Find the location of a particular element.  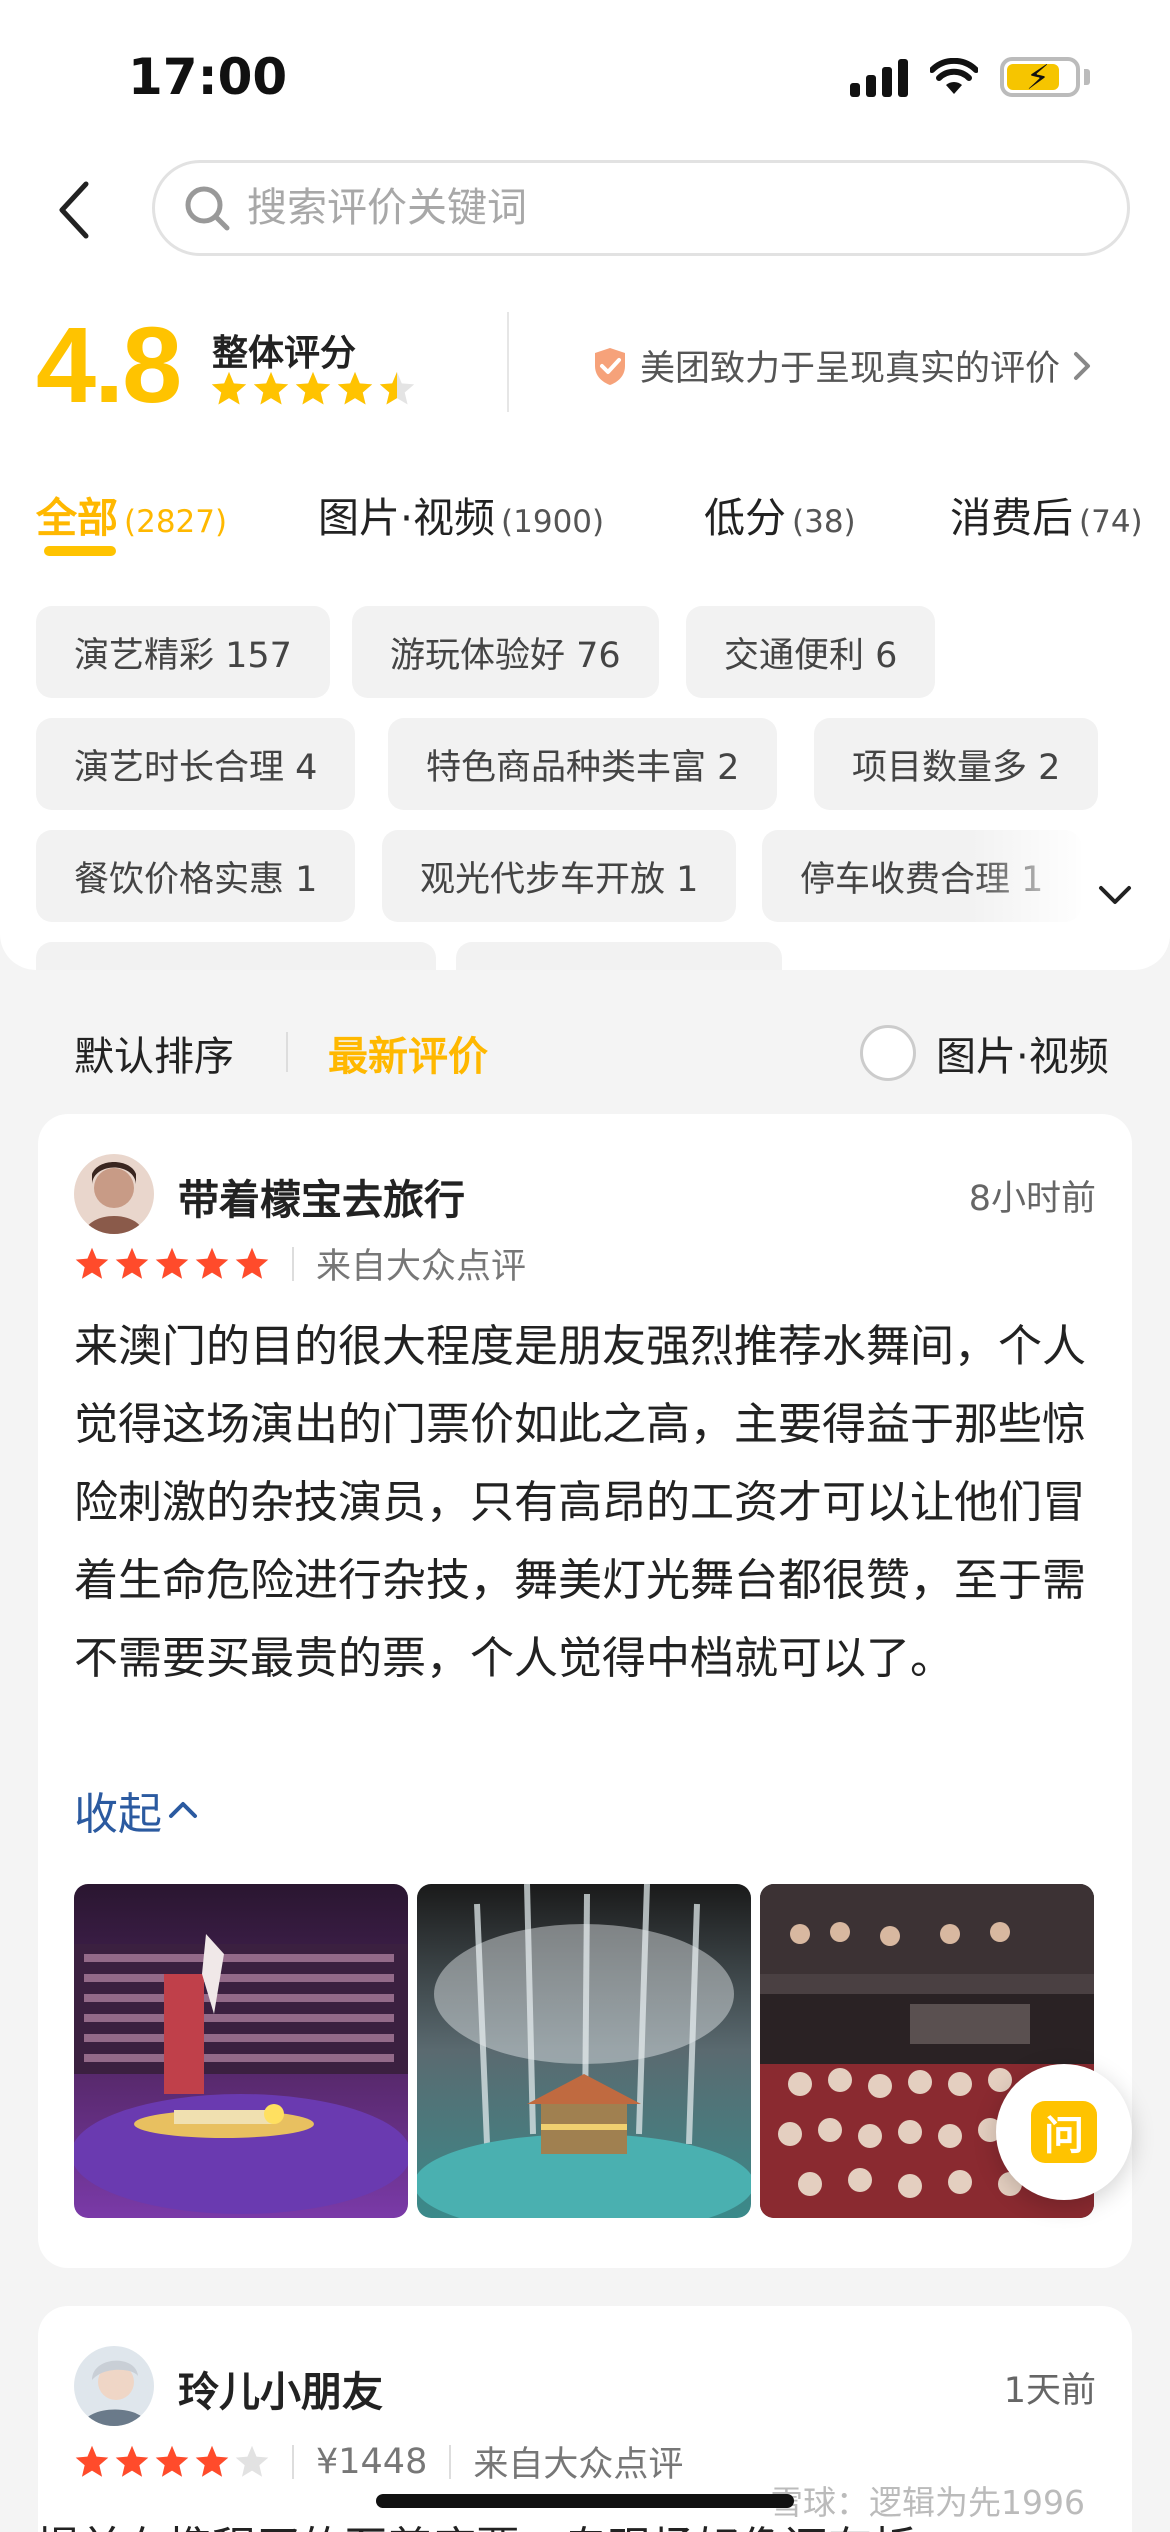

watermark: 雪球：逻辑为先1996 is located at coordinates (927, 2500).